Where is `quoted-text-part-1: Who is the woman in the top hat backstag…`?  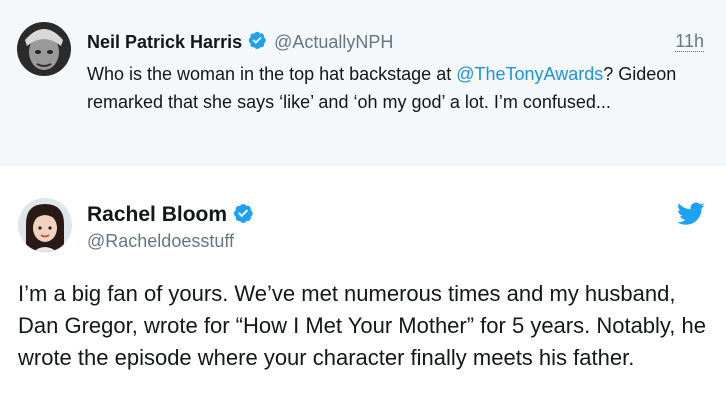
quoted-text-part-1: Who is the woman in the top hat backstag… is located at coordinates (272, 74).